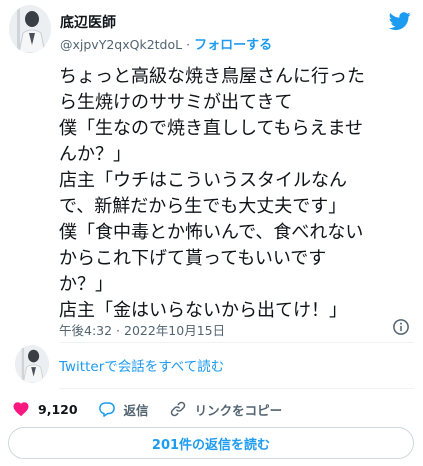  I want to click on read-replies-button: 201件の返信を読む, so click(211, 443).